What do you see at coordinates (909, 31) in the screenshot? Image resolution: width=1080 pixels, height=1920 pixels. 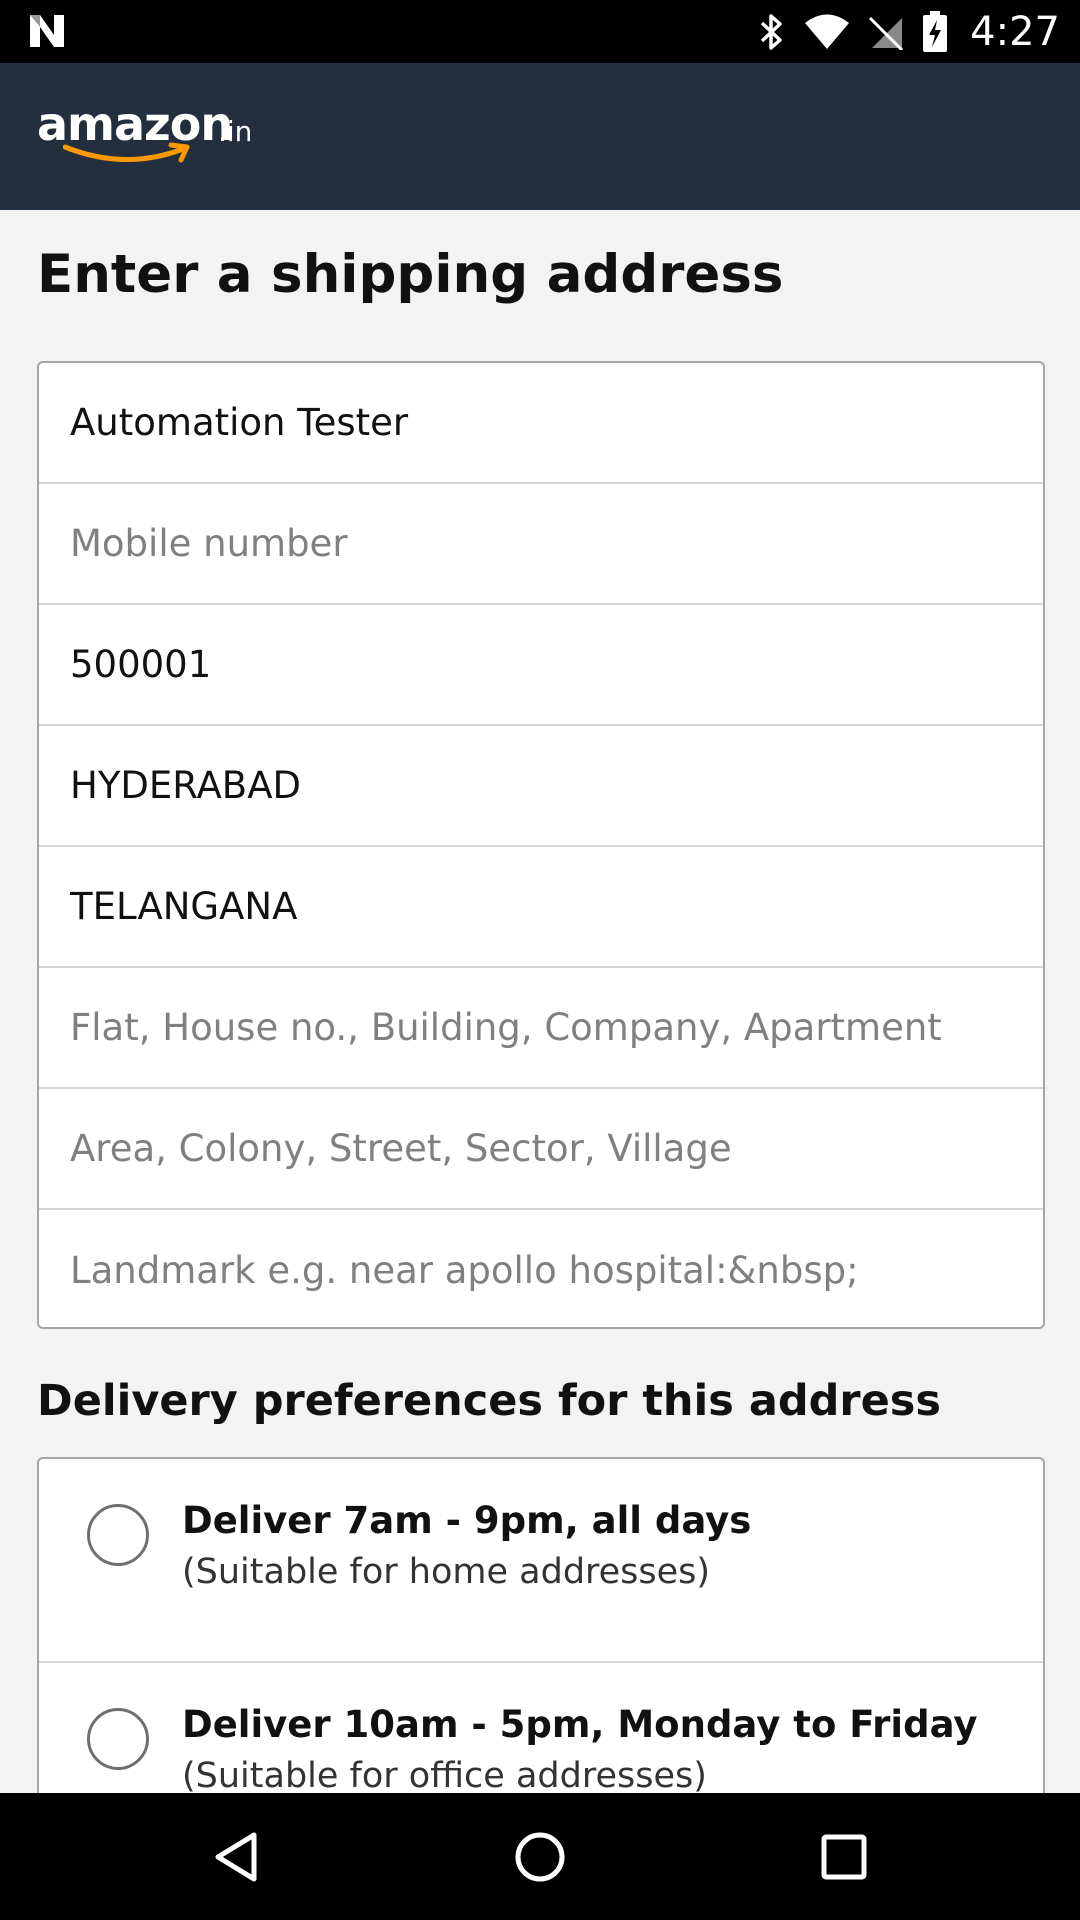 I see `status-icons: 4:27` at bounding box center [909, 31].